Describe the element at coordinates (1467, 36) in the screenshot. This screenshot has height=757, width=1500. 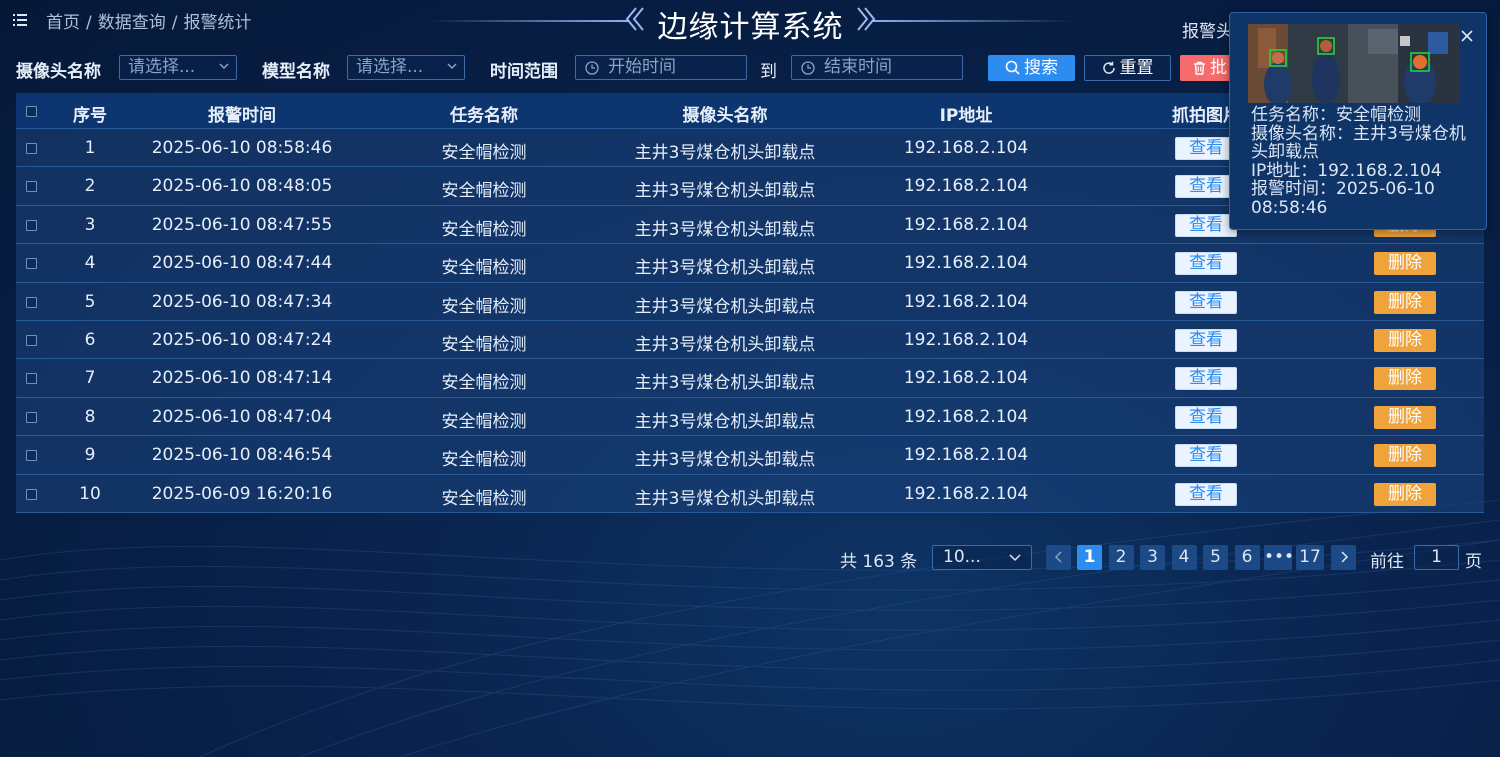
I see `close-icon` at that location.